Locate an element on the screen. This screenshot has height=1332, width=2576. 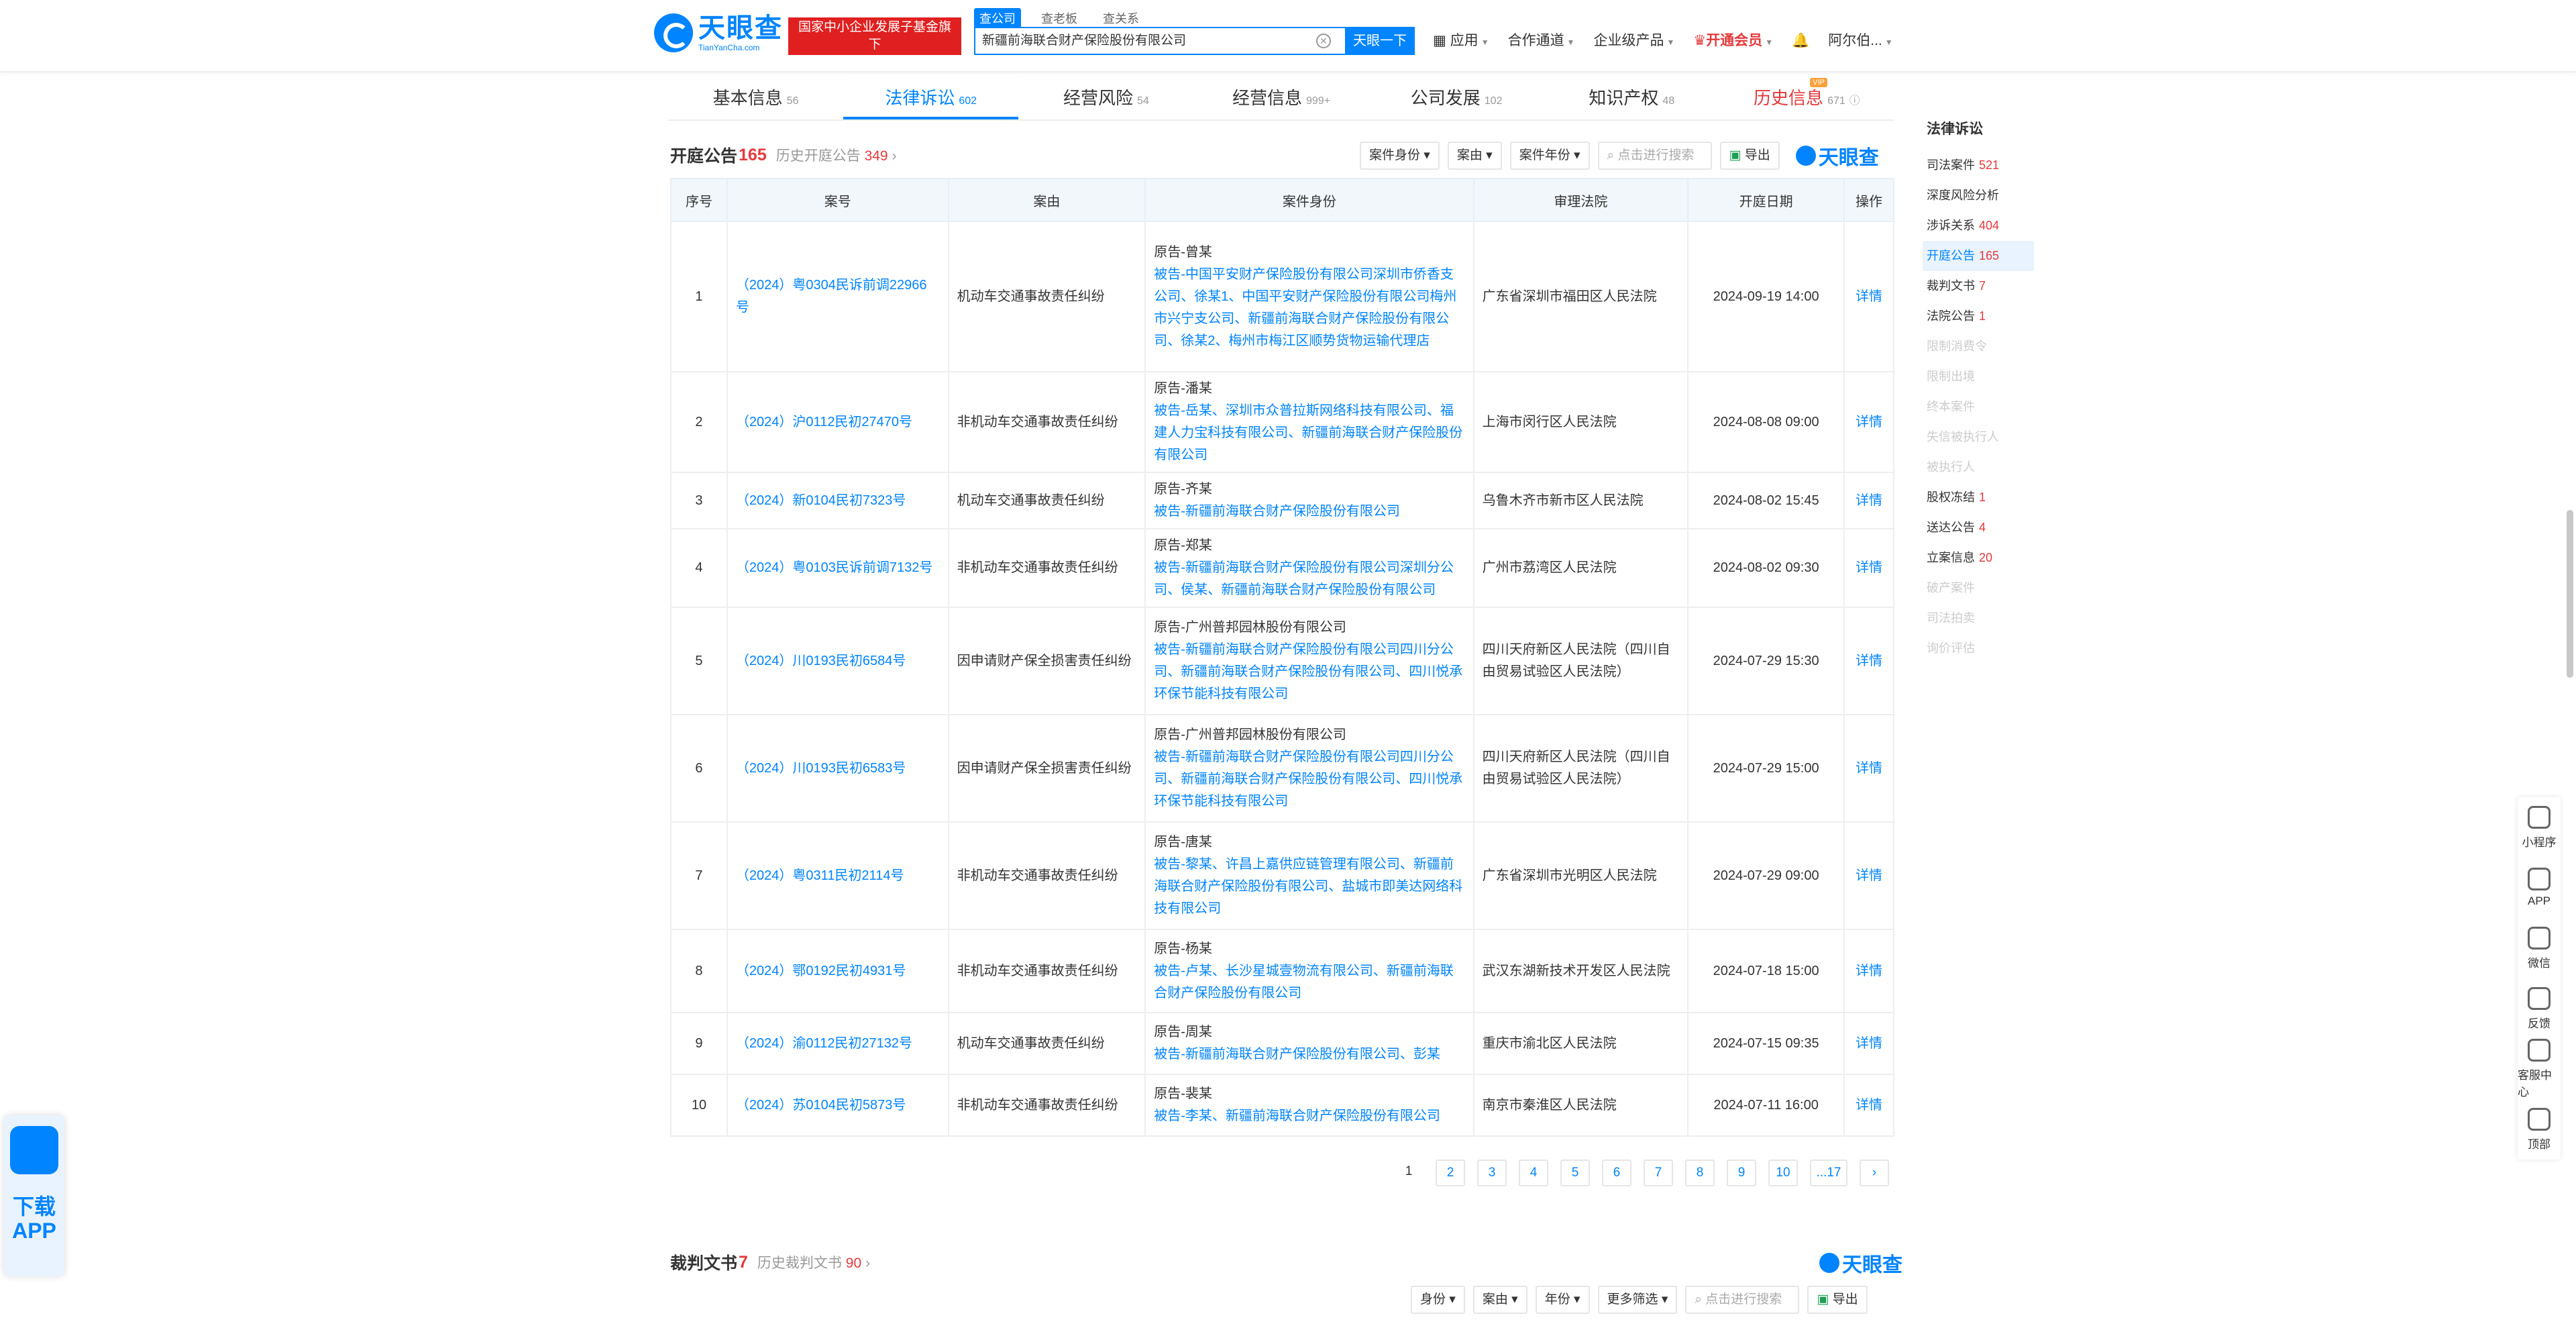
tab-operation: 经营信息 999+ is located at coordinates (1280, 97).